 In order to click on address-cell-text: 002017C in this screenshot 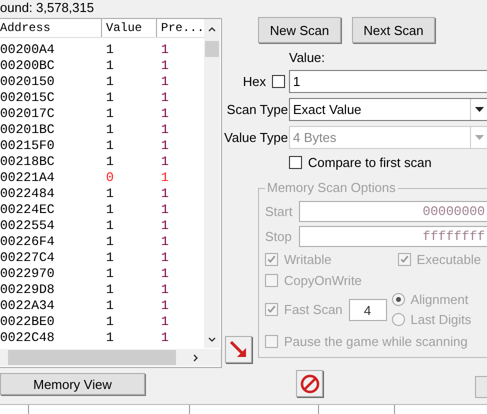, I will do `click(28, 114)`.